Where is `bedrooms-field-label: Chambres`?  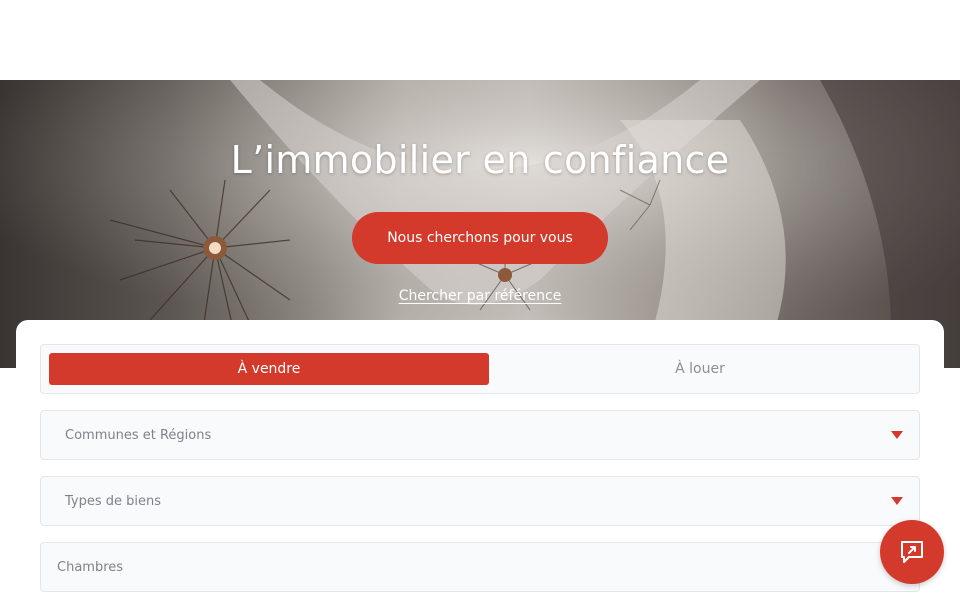 bedrooms-field-label: Chambres is located at coordinates (90, 567).